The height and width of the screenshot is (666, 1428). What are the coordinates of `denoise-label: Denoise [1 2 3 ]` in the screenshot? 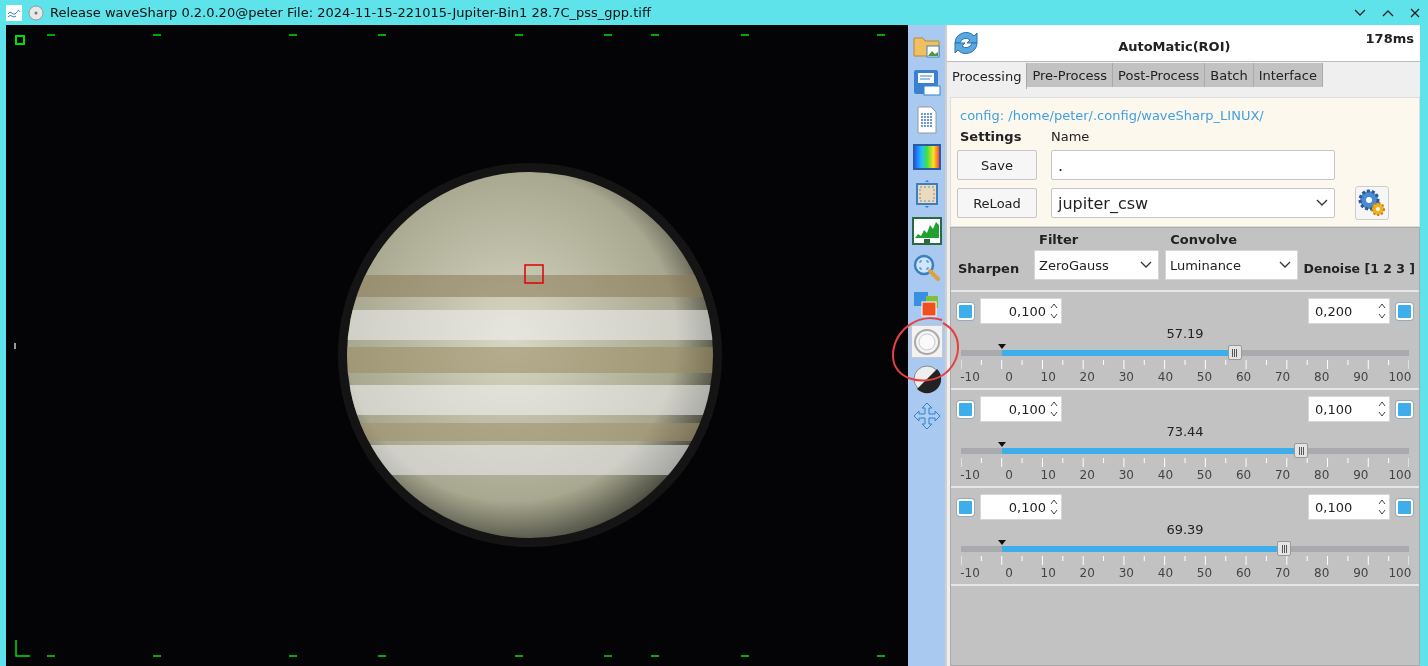 It's located at (1359, 268).